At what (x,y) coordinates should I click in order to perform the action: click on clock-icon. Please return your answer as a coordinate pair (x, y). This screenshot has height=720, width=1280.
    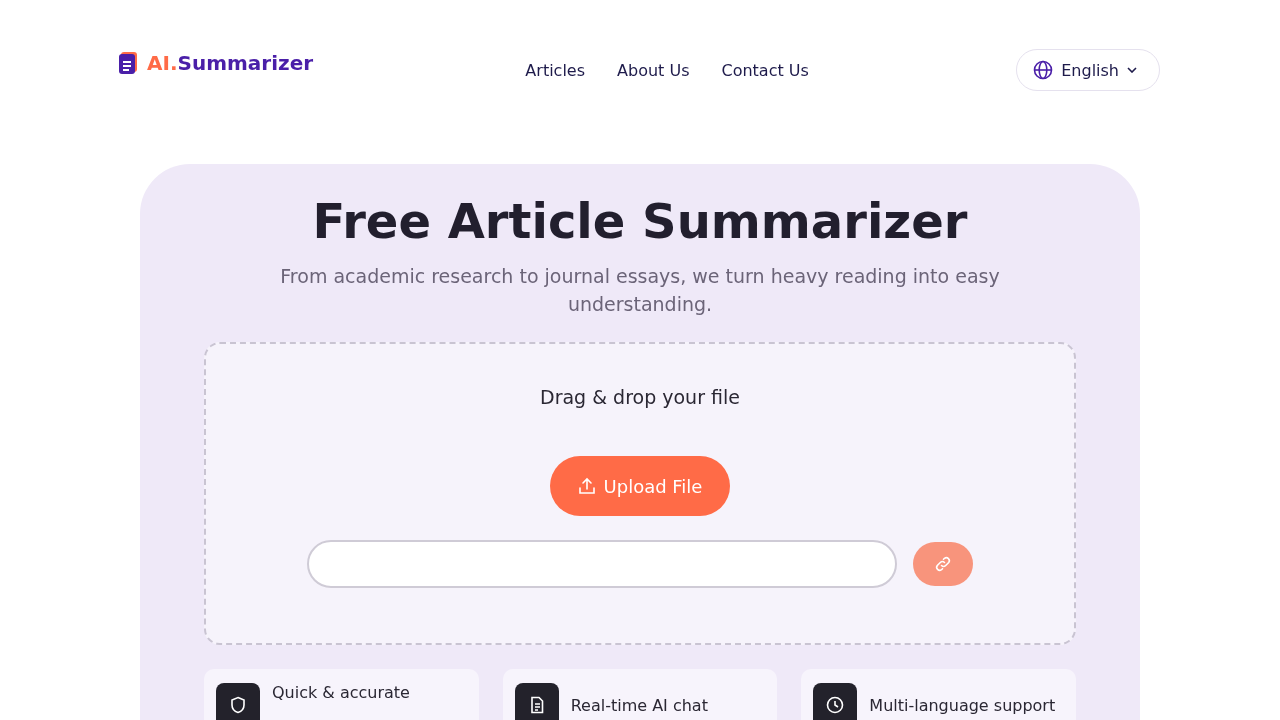
    Looking at the image, I should click on (835, 705).